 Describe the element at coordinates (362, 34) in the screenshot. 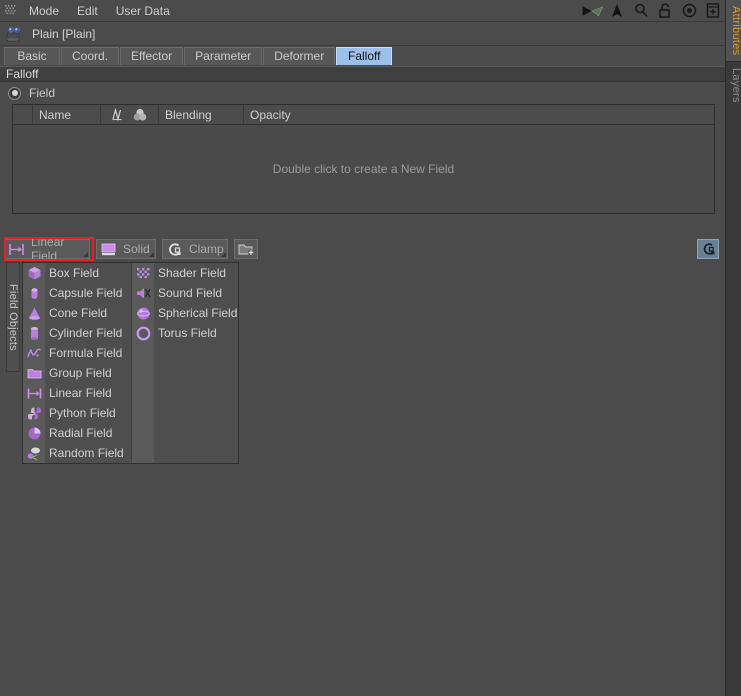

I see `object-title-row: Plain [Plain]` at that location.